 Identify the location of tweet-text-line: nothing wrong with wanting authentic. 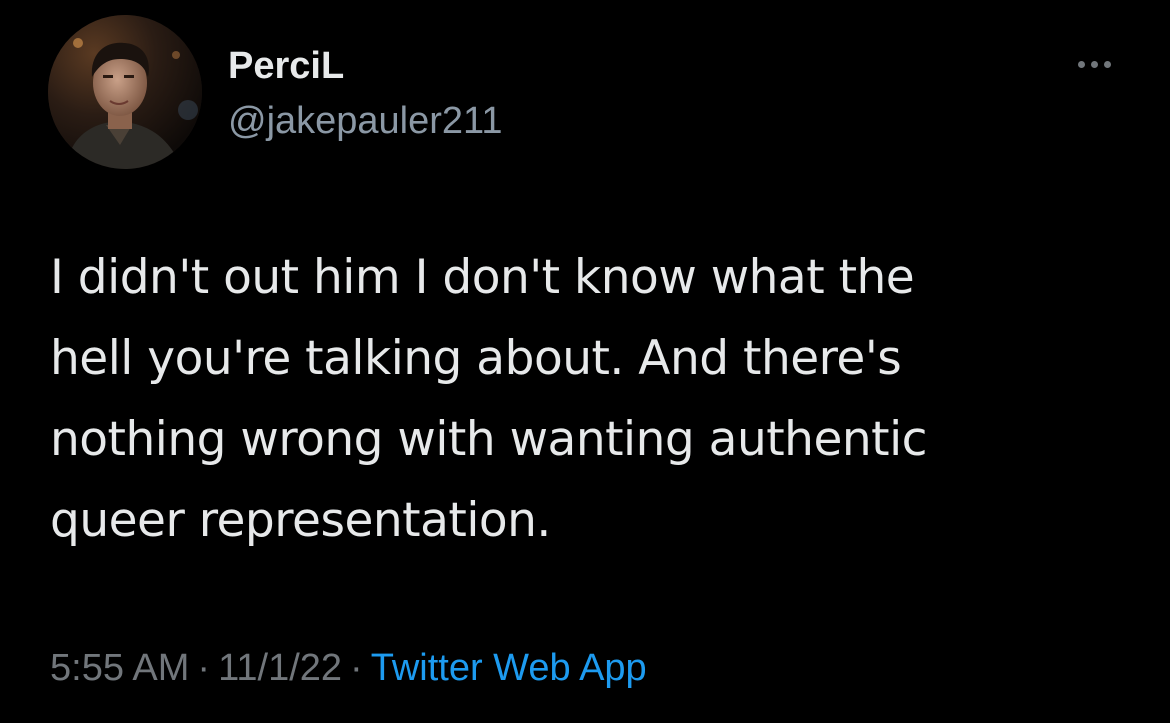
(489, 439).